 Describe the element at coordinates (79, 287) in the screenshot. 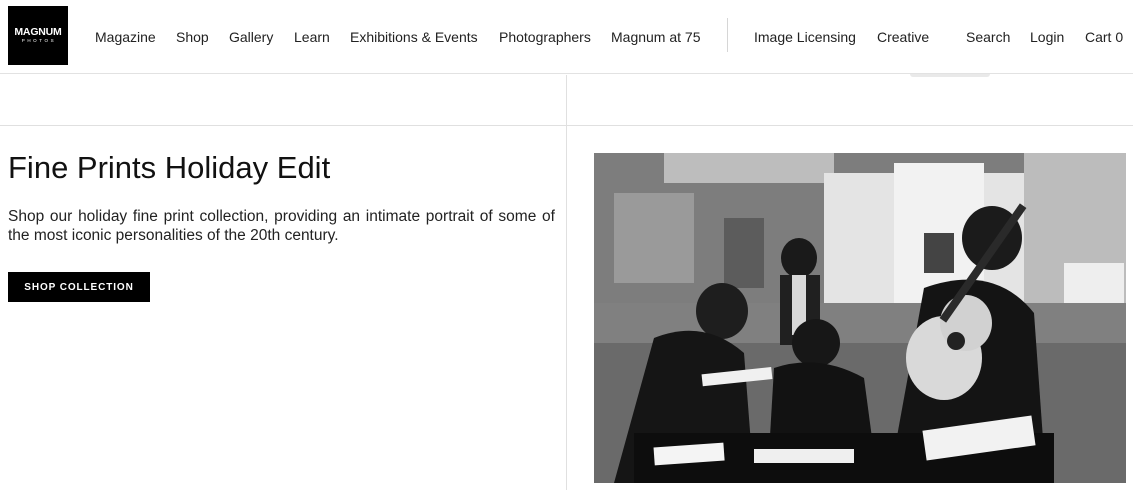

I see `shop-collection-button: SHOP COLLECTION` at that location.